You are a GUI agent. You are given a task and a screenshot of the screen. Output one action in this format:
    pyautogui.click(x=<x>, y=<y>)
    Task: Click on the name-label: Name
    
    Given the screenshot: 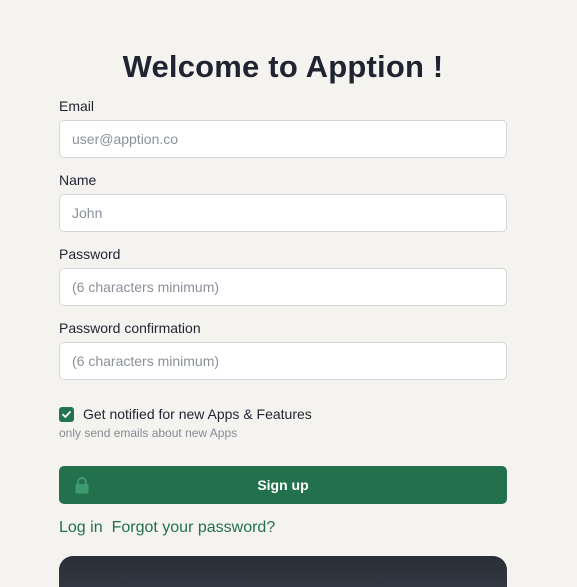 What is the action you would take?
    pyautogui.click(x=78, y=180)
    